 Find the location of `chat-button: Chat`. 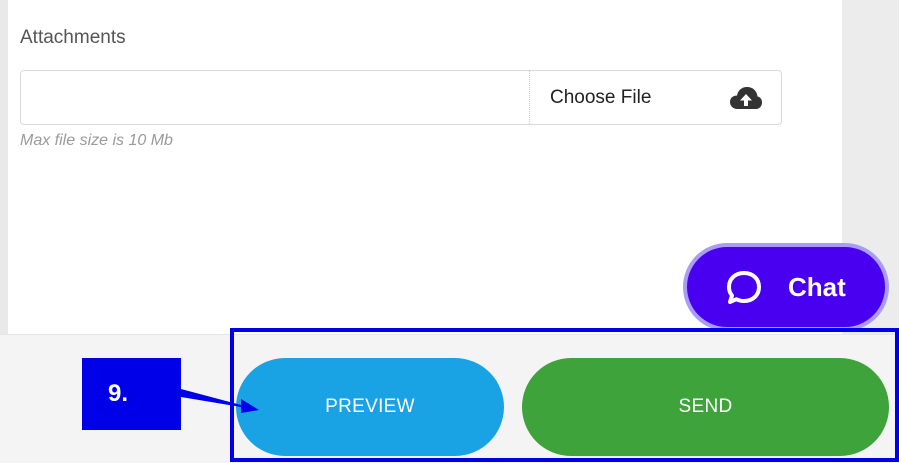

chat-button: Chat is located at coordinates (786, 287).